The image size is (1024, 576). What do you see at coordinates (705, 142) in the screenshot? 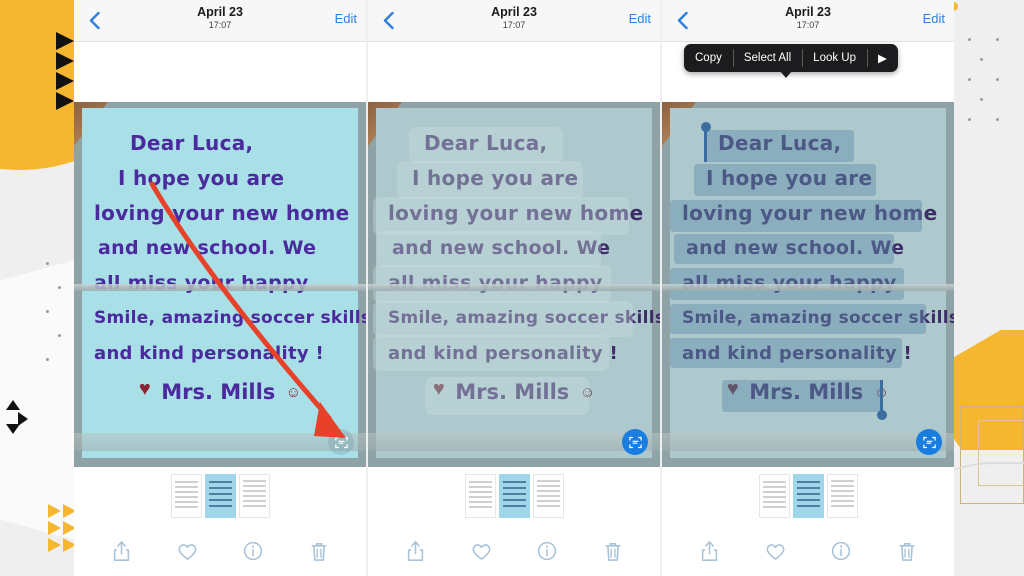
I see `selection-handle-start` at bounding box center [705, 142].